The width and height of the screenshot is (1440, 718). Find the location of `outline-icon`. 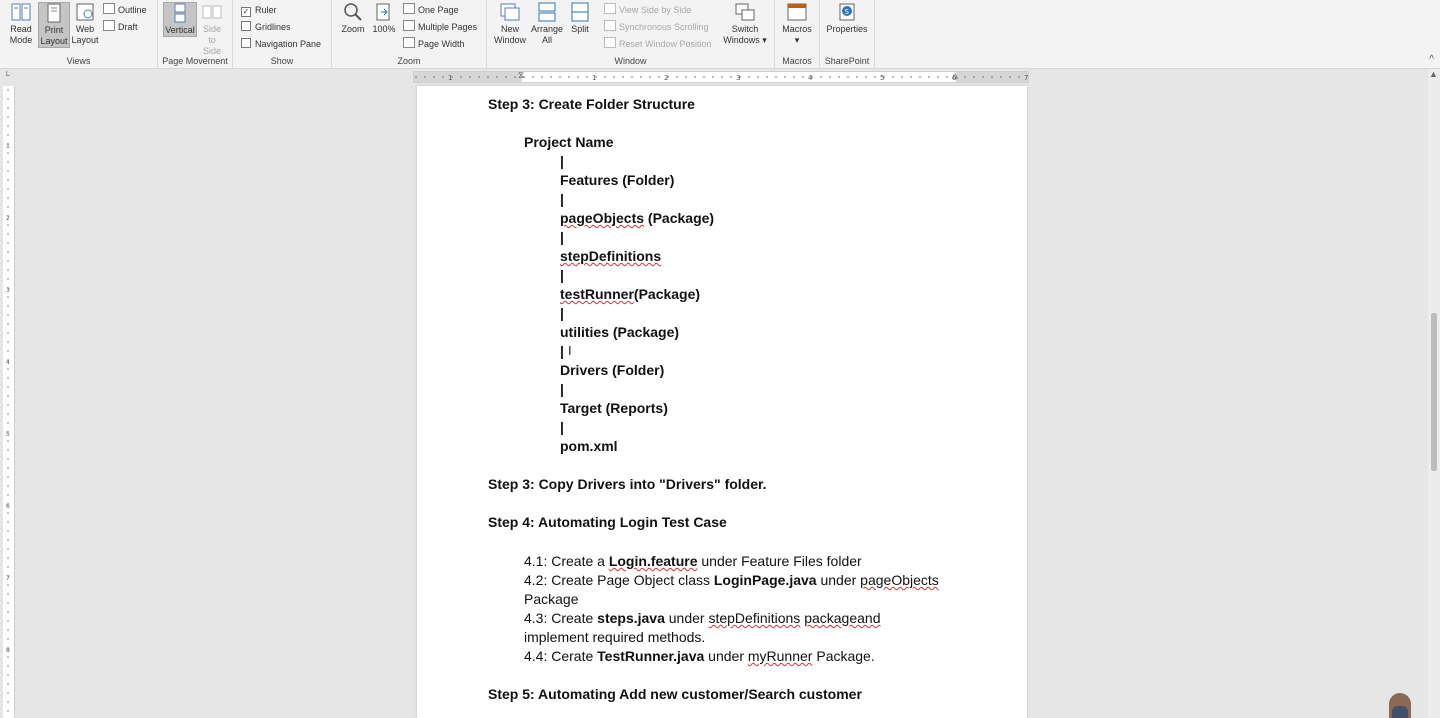

outline-icon is located at coordinates (109, 8).